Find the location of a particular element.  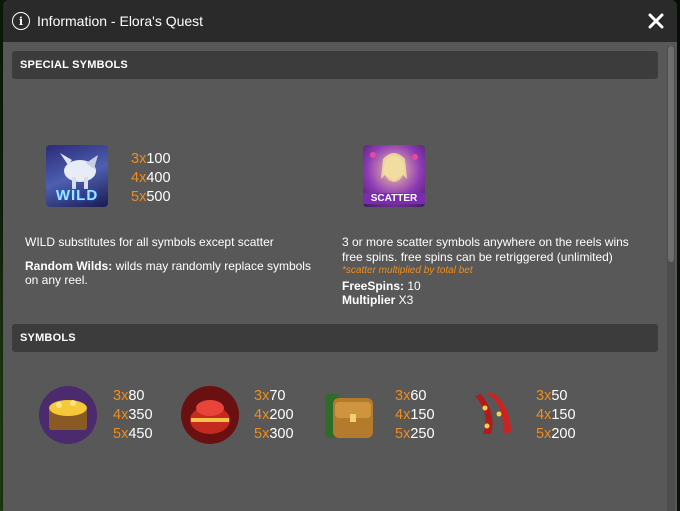

symbol-paytable: 3x80 4x350 5x450 is located at coordinates (133, 415).